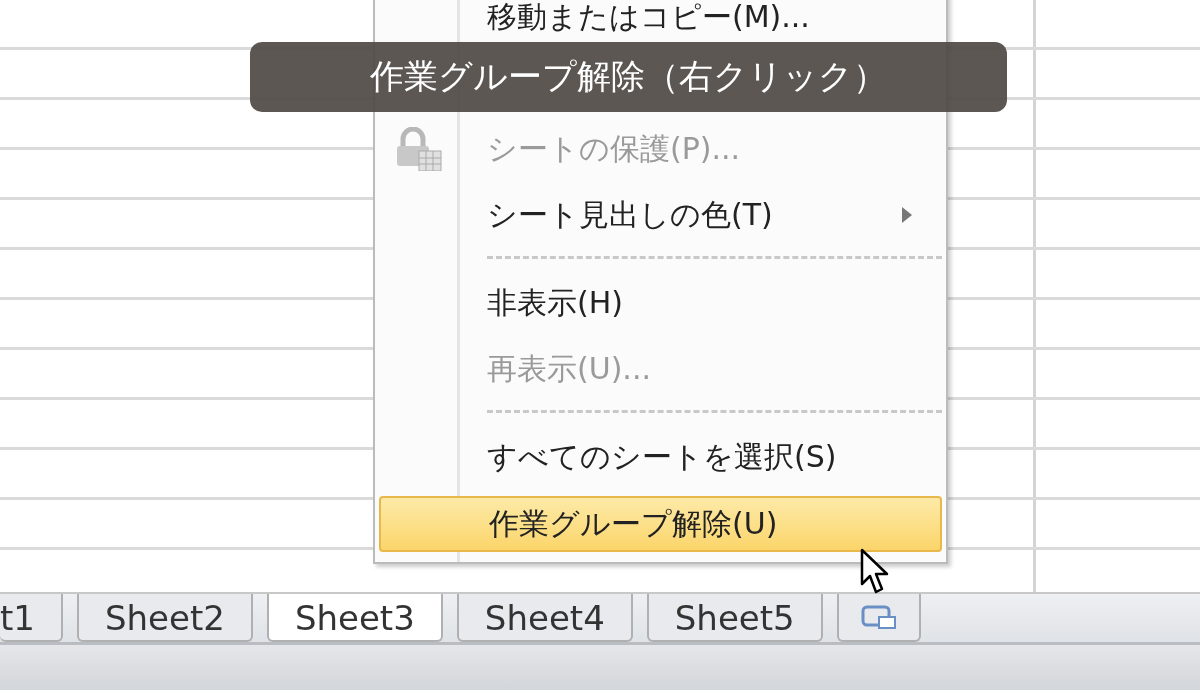 This screenshot has width=1200, height=690. What do you see at coordinates (31, 618) in the screenshot?
I see `sheet-tab: t1` at bounding box center [31, 618].